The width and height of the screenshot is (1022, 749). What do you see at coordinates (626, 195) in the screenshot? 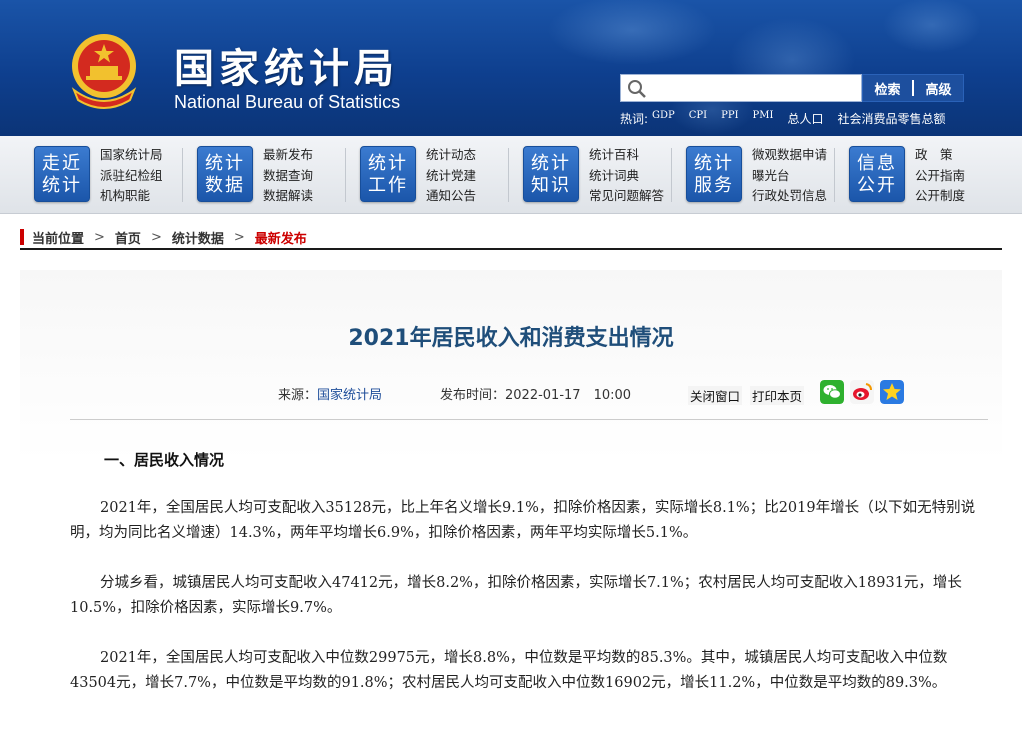
I see `nav-link-faq: 常见问题解答` at bounding box center [626, 195].